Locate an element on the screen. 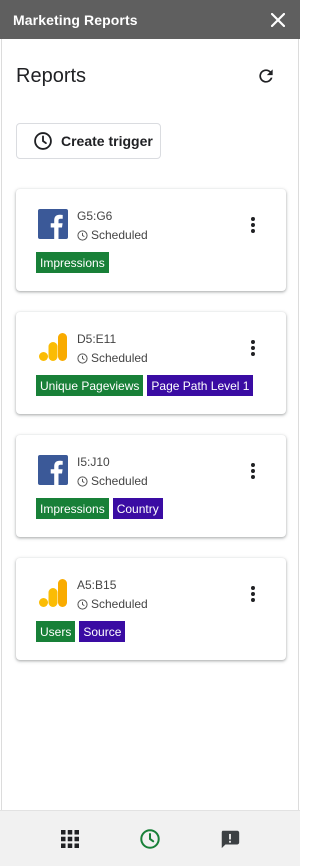  bottom-nav is located at coordinates (150, 838).